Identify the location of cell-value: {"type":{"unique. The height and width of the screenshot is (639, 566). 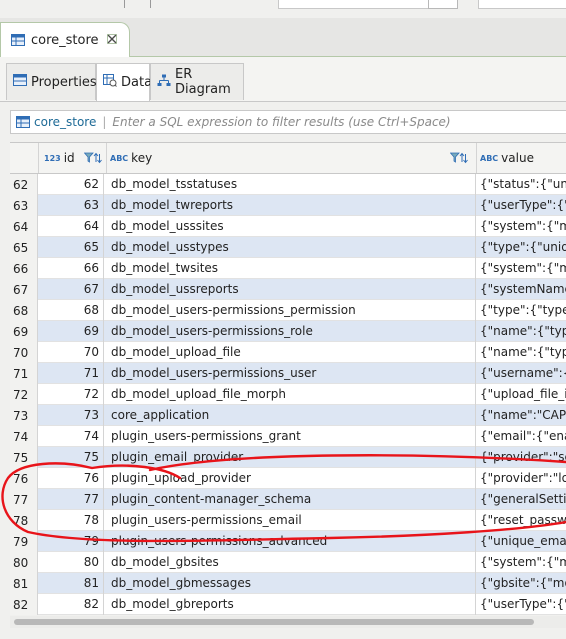
(521, 247).